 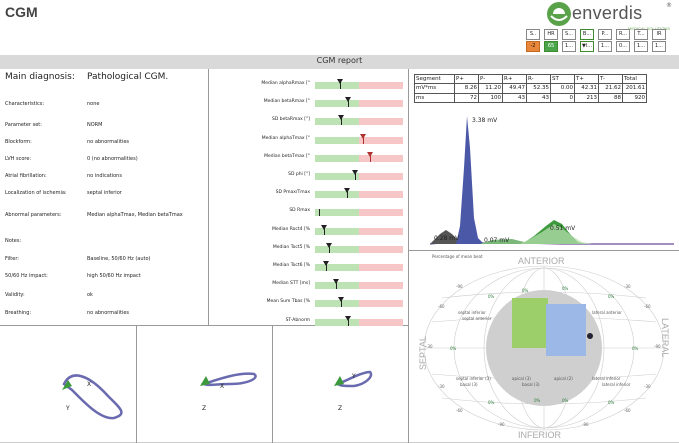 What do you see at coordinates (466, 97) in the screenshot?
I see `table-cell: 72` at bounding box center [466, 97].